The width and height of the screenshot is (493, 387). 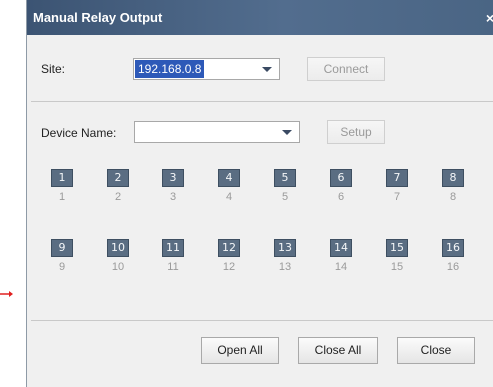 What do you see at coordinates (118, 189) in the screenshot?
I see `relay-2: 22` at bounding box center [118, 189].